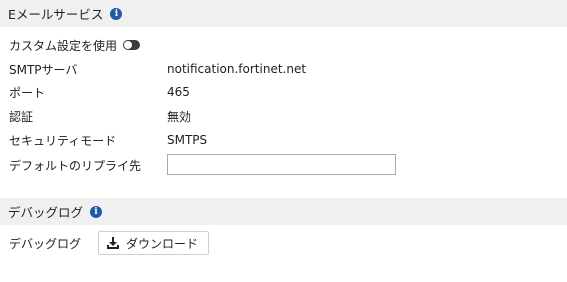 The width and height of the screenshot is (567, 282). What do you see at coordinates (237, 69) in the screenshot?
I see `smtp-server-value: notification.fortinet.net` at bounding box center [237, 69].